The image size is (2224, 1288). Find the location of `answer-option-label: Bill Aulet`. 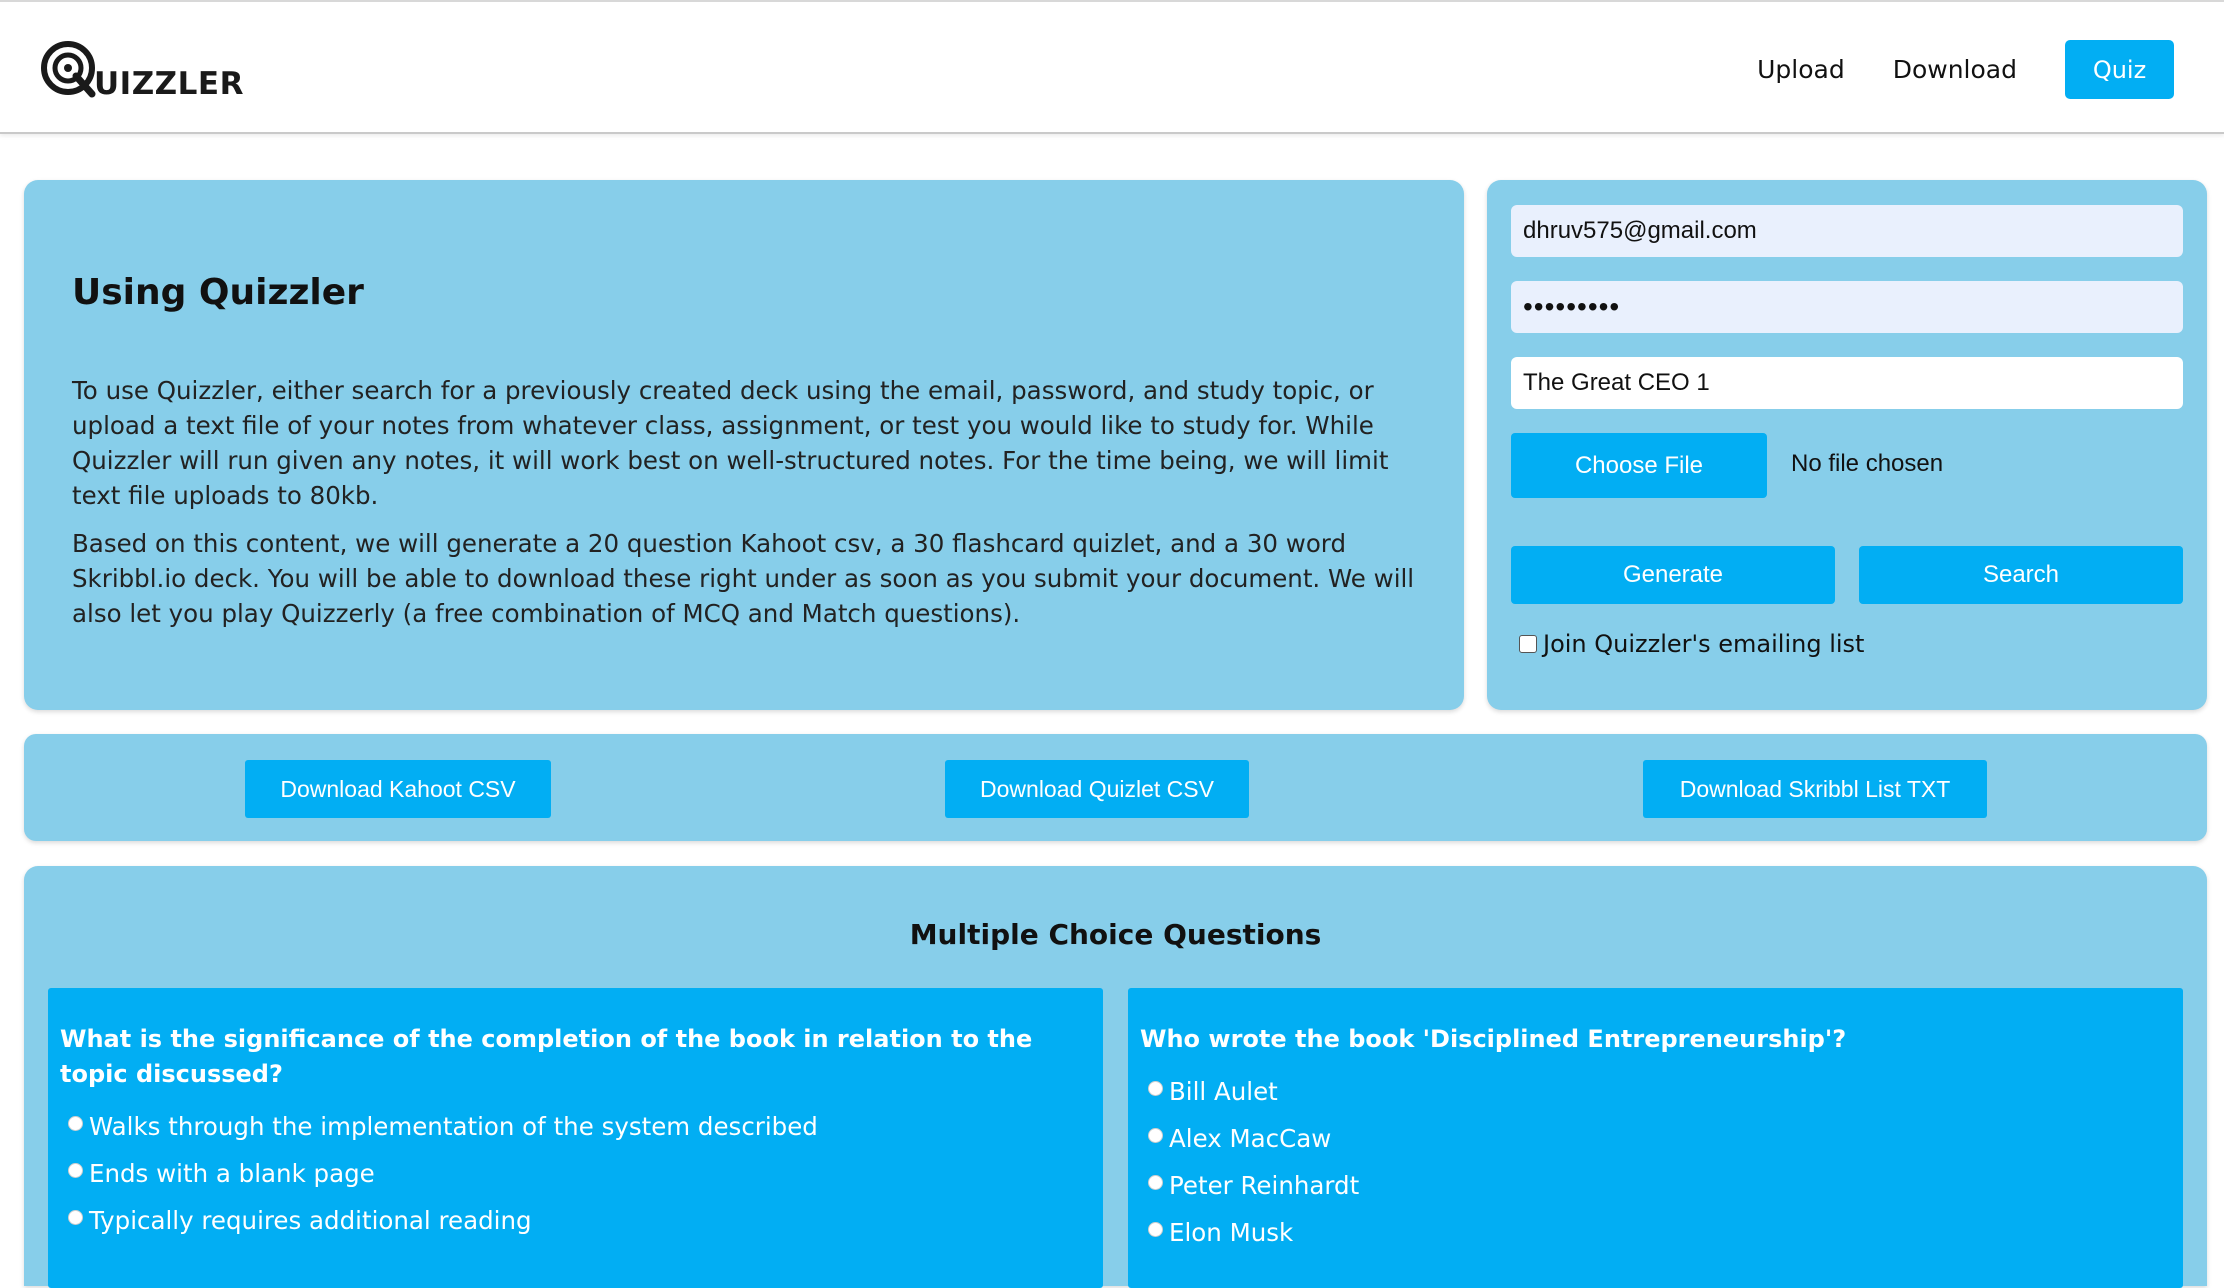

answer-option-label: Bill Aulet is located at coordinates (1223, 1091).